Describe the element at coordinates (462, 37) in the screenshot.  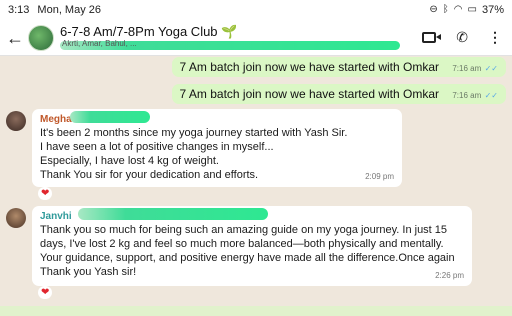
I see `phone-call-icon: ✆` at that location.